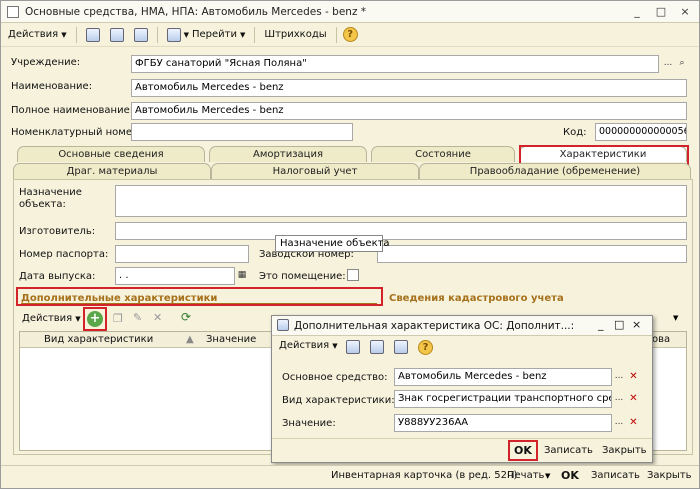 Image resolution: width=700 pixels, height=489 pixels. I want to click on purpose-label: Назначение объекта:, so click(50, 198).